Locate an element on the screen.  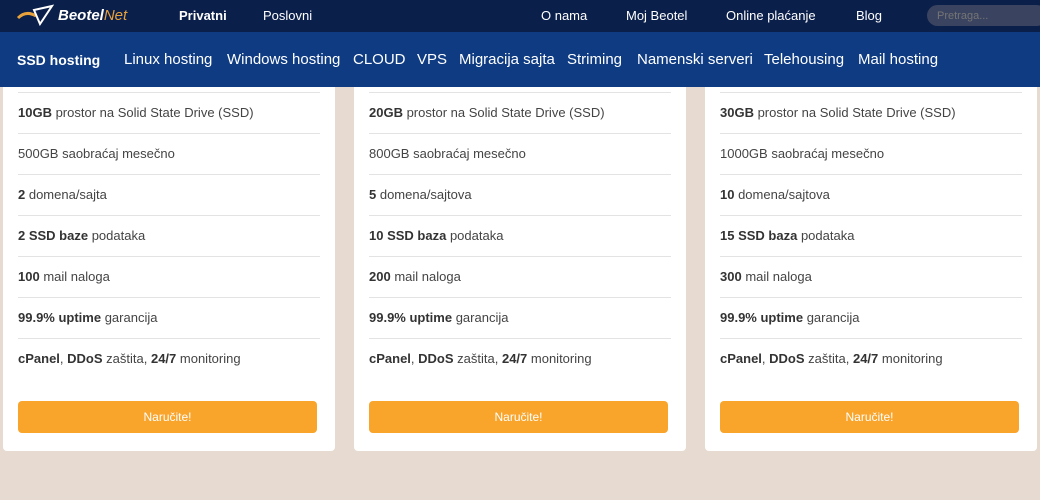
nav-migracija-sajta: Migracija sajta is located at coordinates (507, 59).